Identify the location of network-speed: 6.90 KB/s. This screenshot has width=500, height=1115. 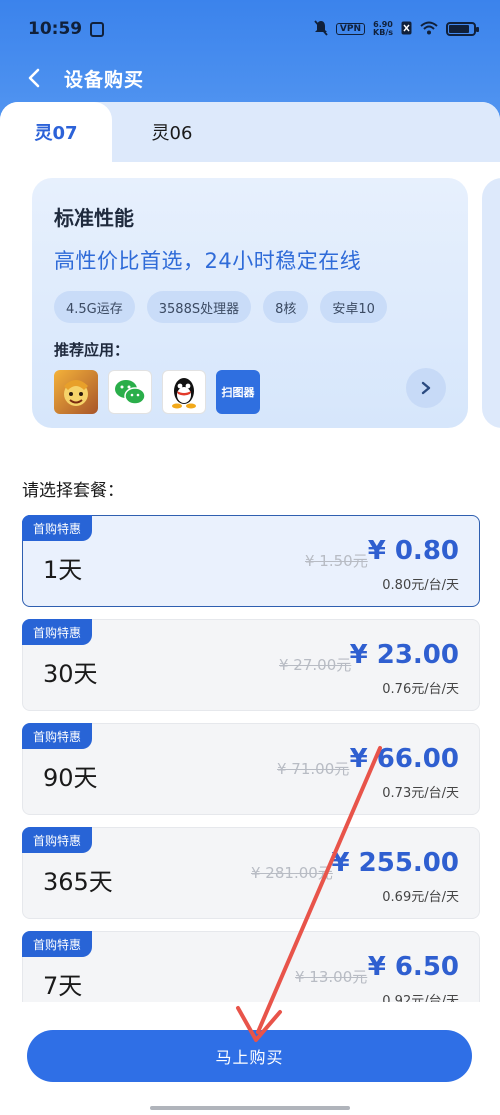
(383, 29).